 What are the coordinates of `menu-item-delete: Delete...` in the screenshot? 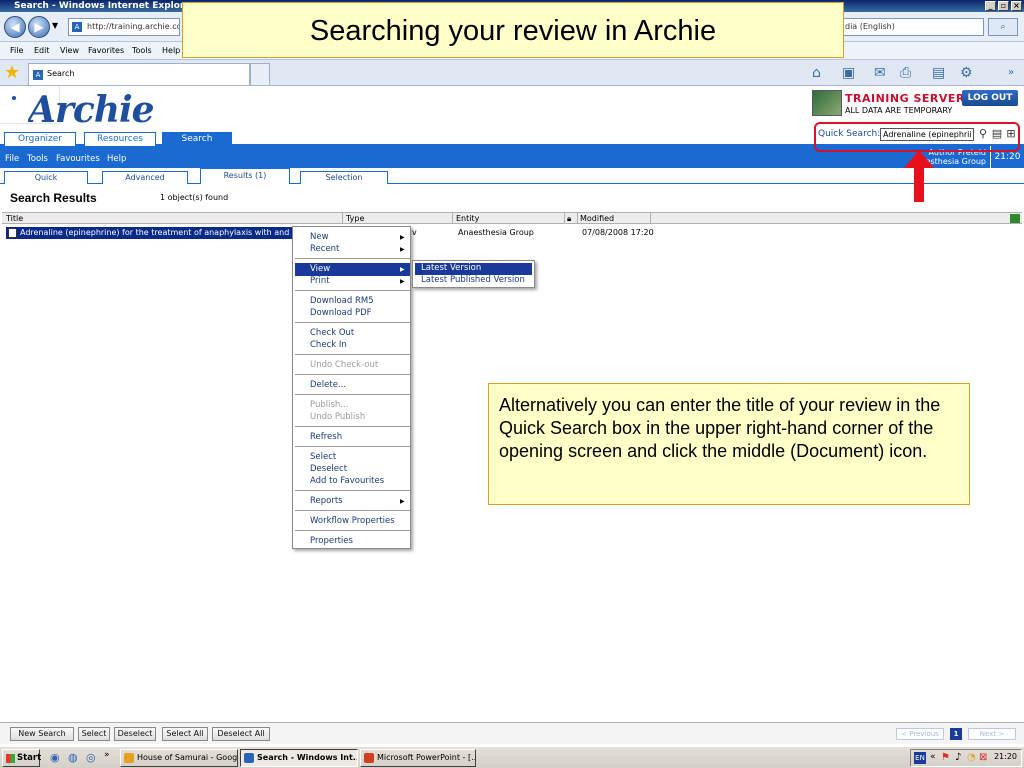 It's located at (328, 385).